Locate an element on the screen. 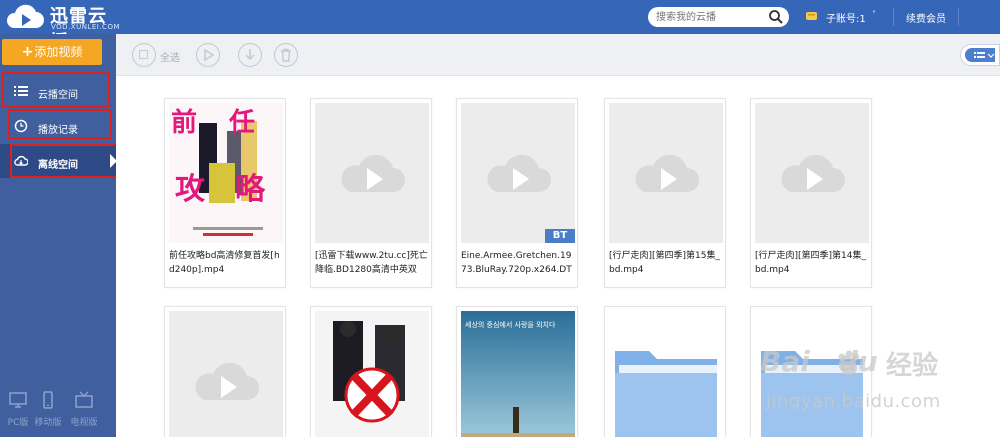 The width and height of the screenshot is (1000, 437). select-all-checkbox is located at coordinates (144, 55).